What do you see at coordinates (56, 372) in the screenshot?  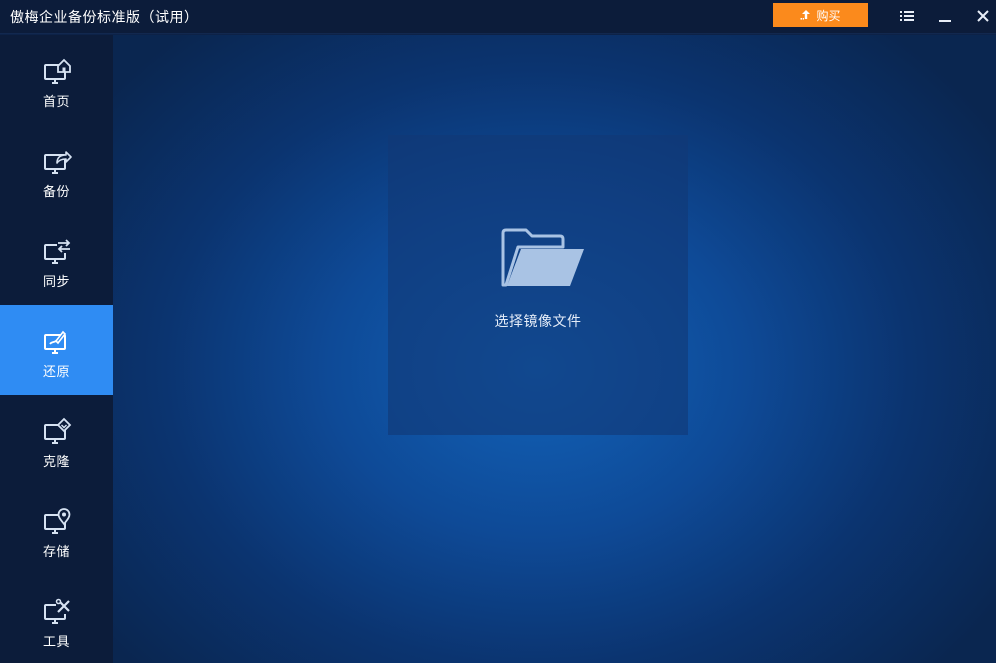 I see `sidebar-item-label: 还原` at bounding box center [56, 372].